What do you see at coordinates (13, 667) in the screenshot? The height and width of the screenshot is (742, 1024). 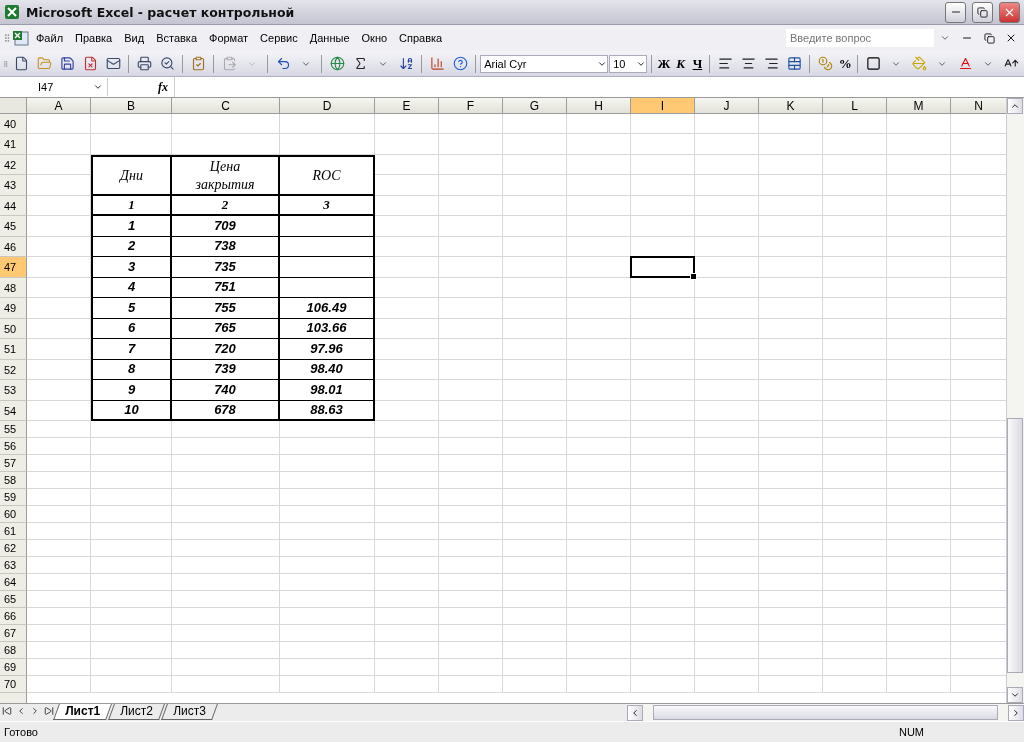 I see `row-header: 69` at bounding box center [13, 667].